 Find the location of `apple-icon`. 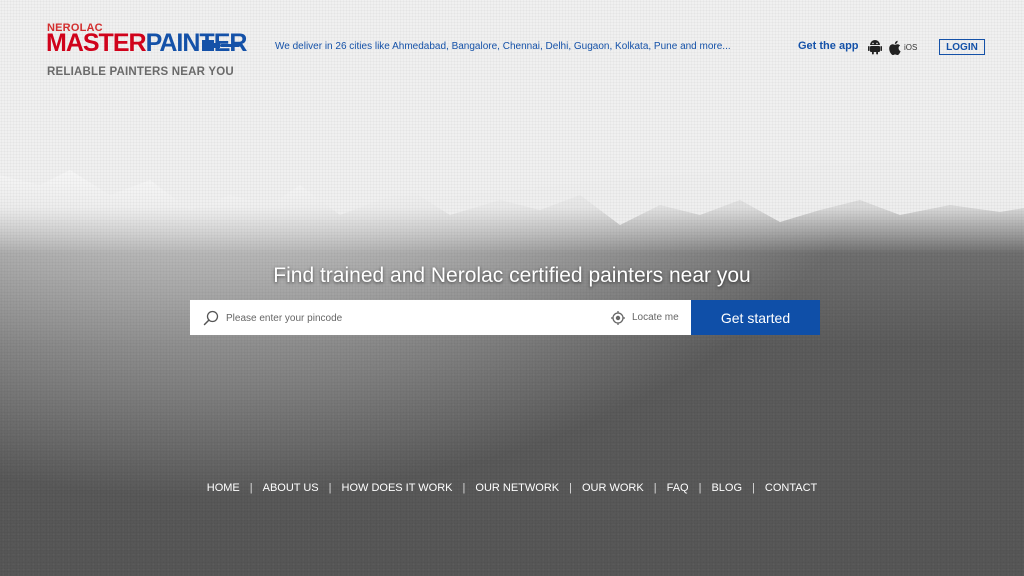

apple-icon is located at coordinates (894, 47).